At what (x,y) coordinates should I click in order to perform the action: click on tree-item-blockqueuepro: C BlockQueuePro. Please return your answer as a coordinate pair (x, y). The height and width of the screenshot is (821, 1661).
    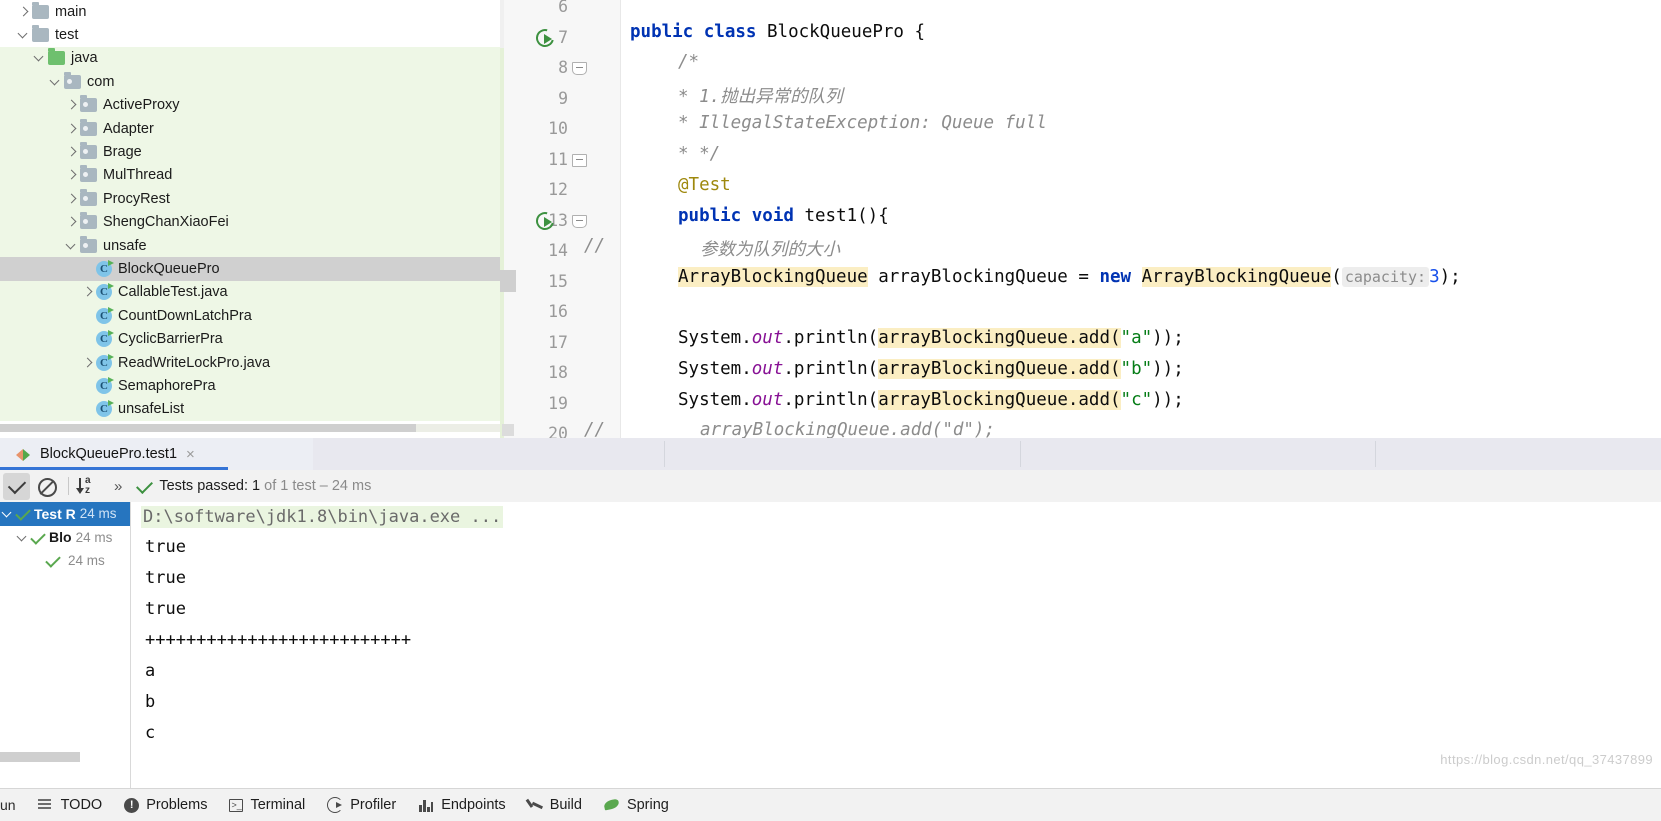
    Looking at the image, I should click on (250, 269).